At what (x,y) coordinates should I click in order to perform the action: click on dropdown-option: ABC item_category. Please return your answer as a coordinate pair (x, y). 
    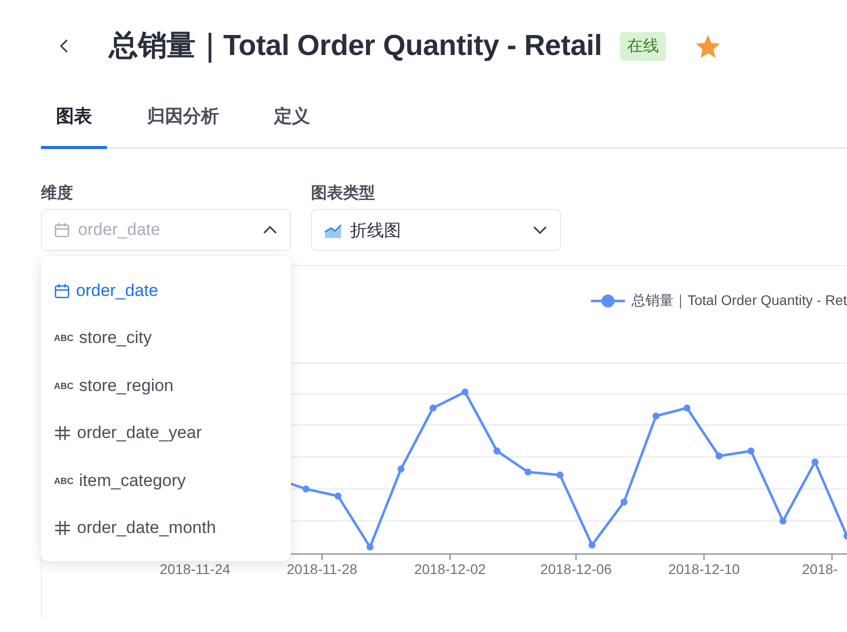
    Looking at the image, I should click on (166, 480).